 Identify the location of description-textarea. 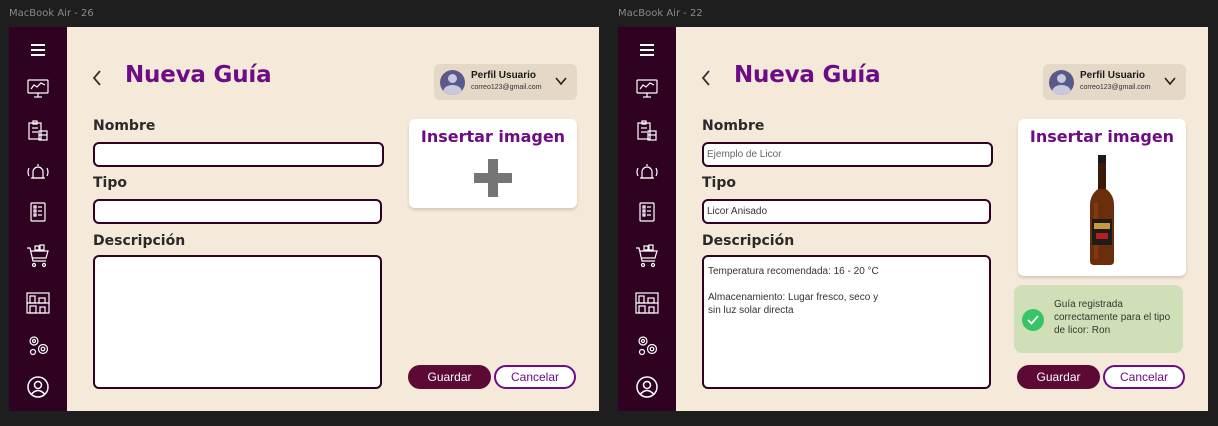
(237, 322).